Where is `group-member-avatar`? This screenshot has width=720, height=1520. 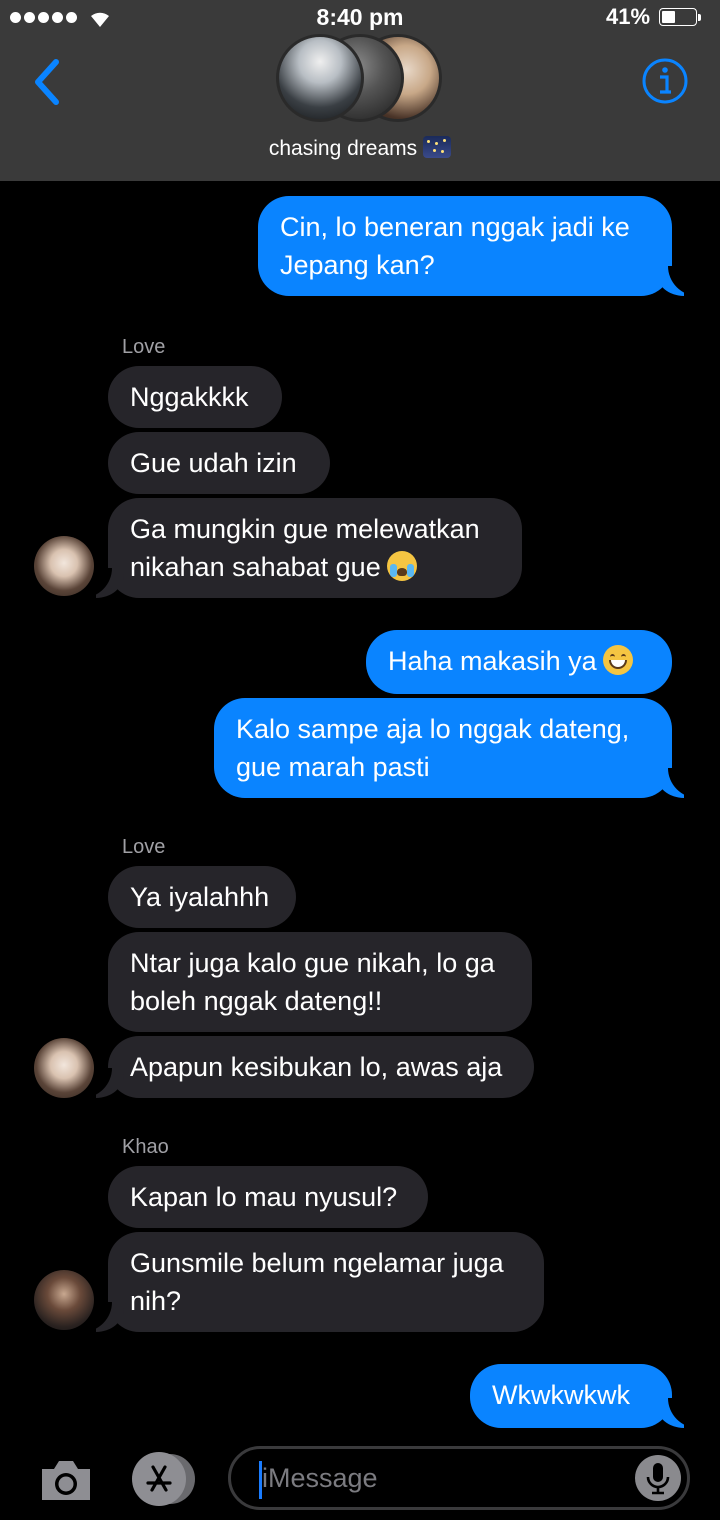
group-member-avatar is located at coordinates (320, 78).